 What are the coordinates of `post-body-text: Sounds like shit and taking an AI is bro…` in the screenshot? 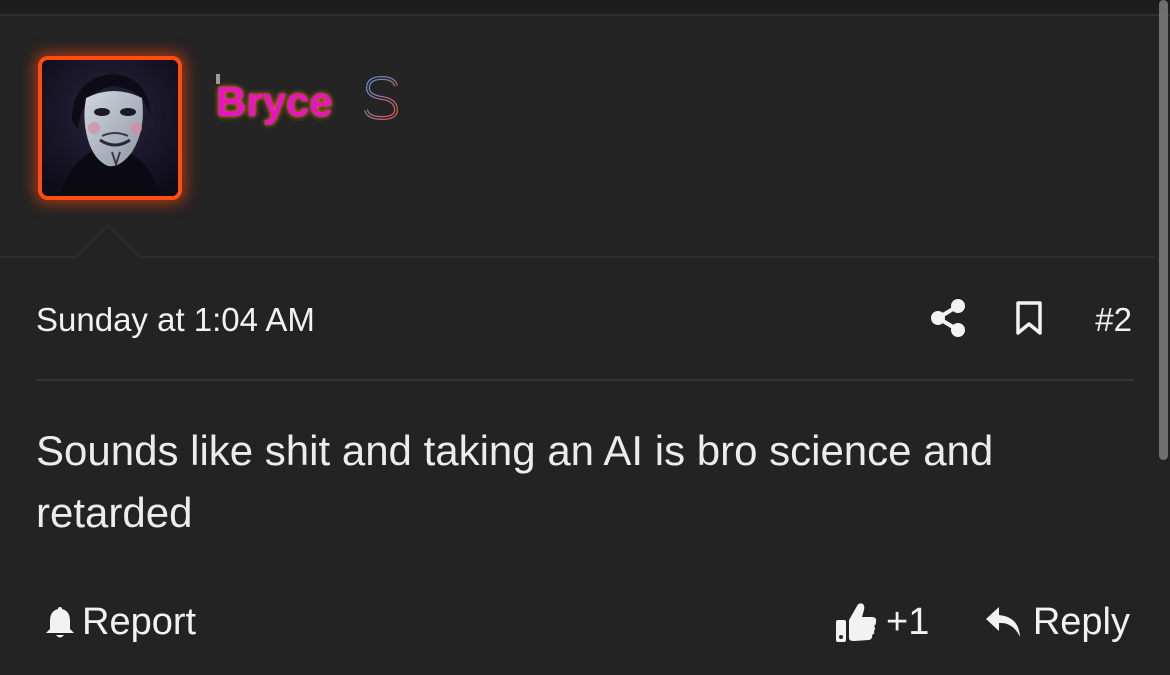 It's located at (515, 481).